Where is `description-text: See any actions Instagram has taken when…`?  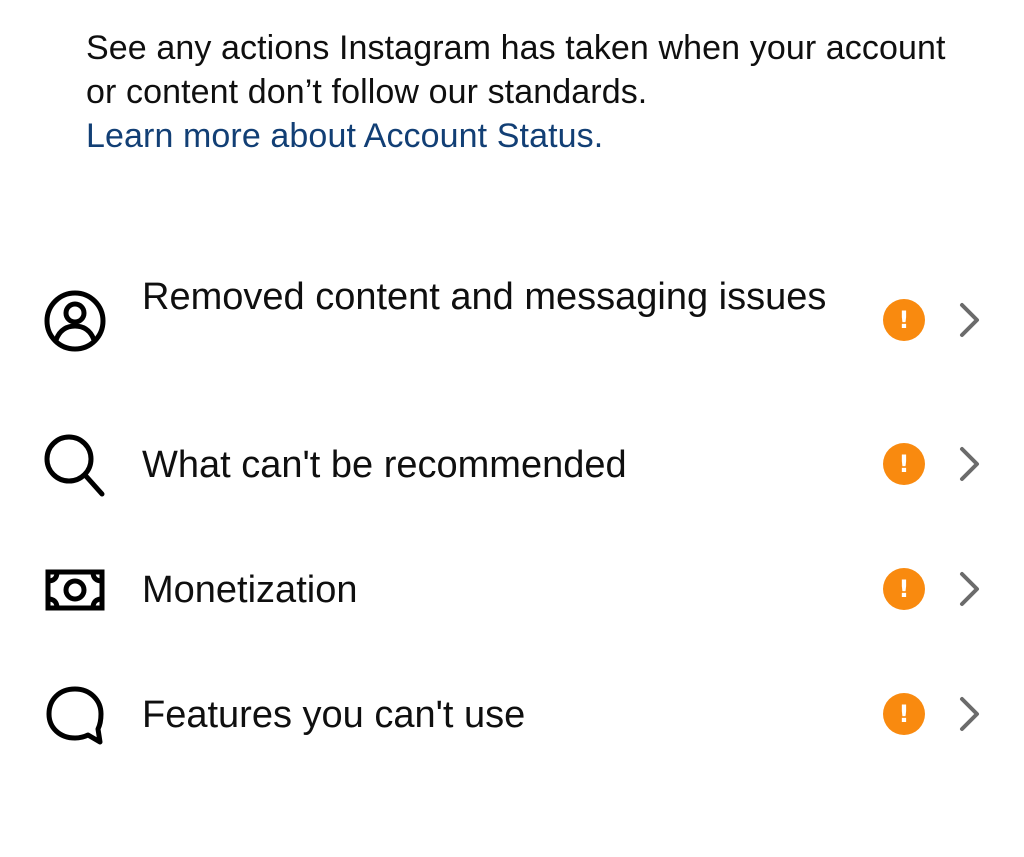 description-text: See any actions Instagram has taken when… is located at coordinates (516, 70).